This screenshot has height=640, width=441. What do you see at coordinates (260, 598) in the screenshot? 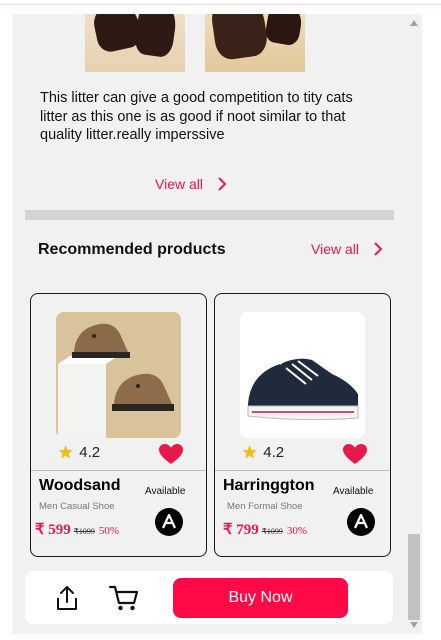
I see `buy-now-button: Buy Now` at bounding box center [260, 598].